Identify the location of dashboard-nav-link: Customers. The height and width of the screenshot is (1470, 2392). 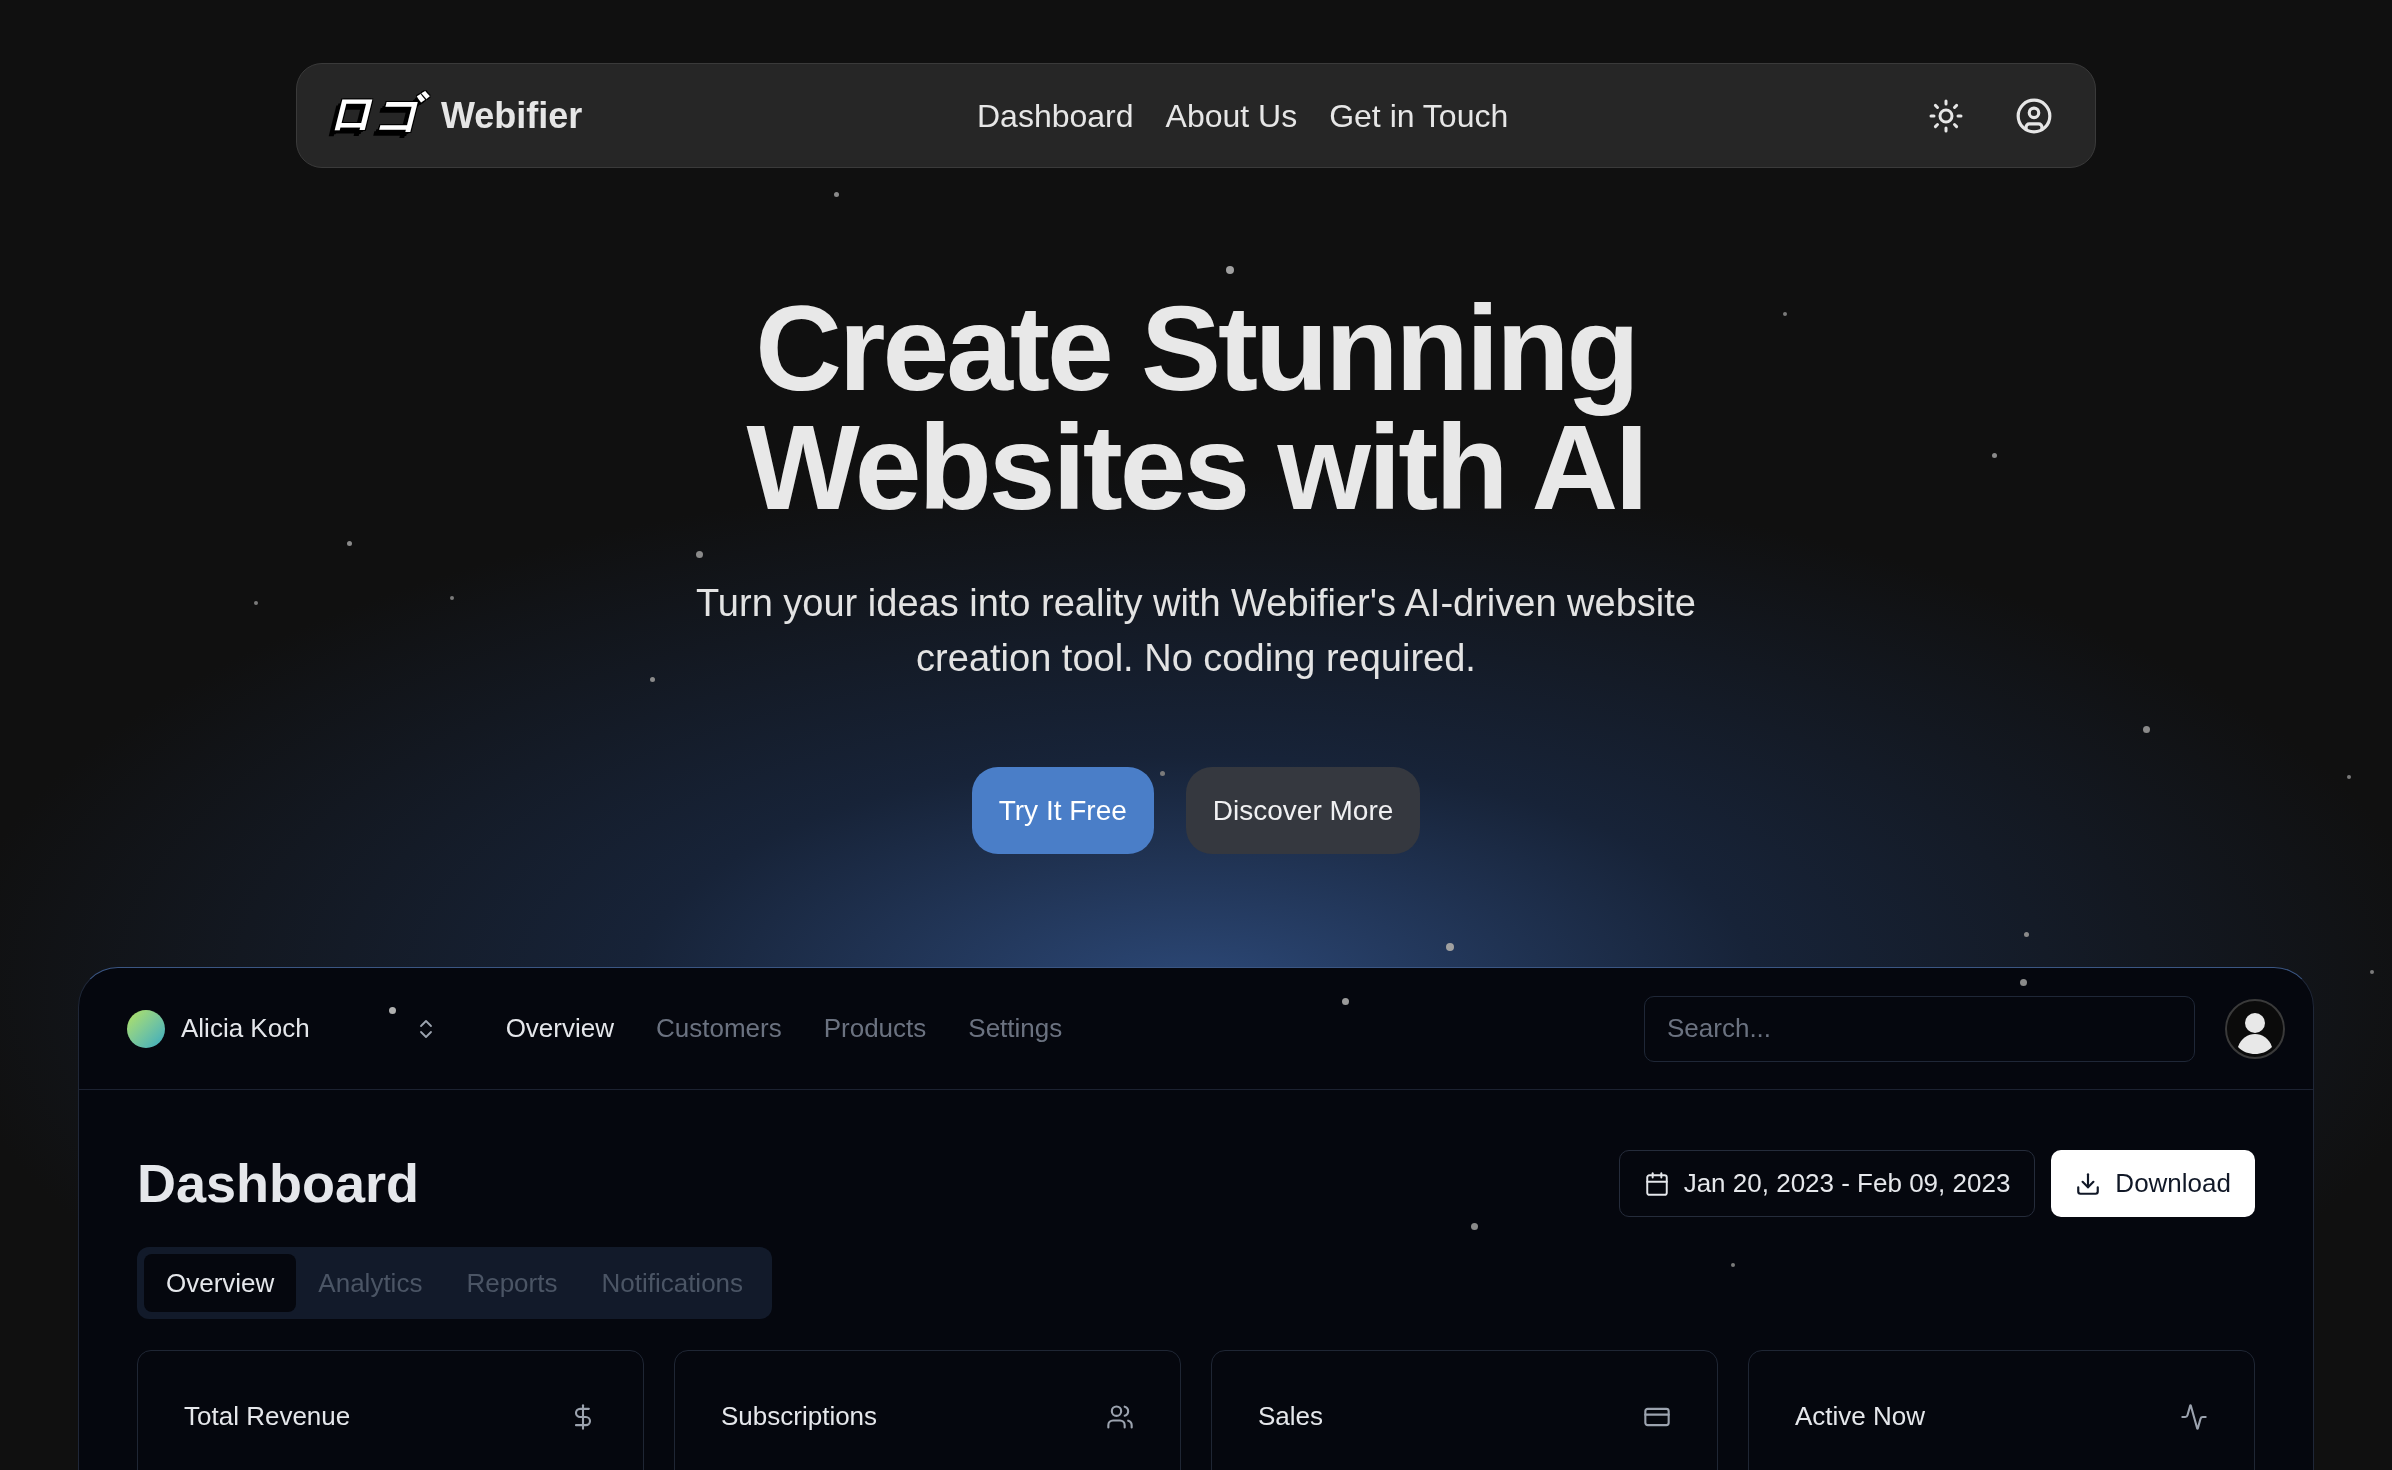
(719, 1028).